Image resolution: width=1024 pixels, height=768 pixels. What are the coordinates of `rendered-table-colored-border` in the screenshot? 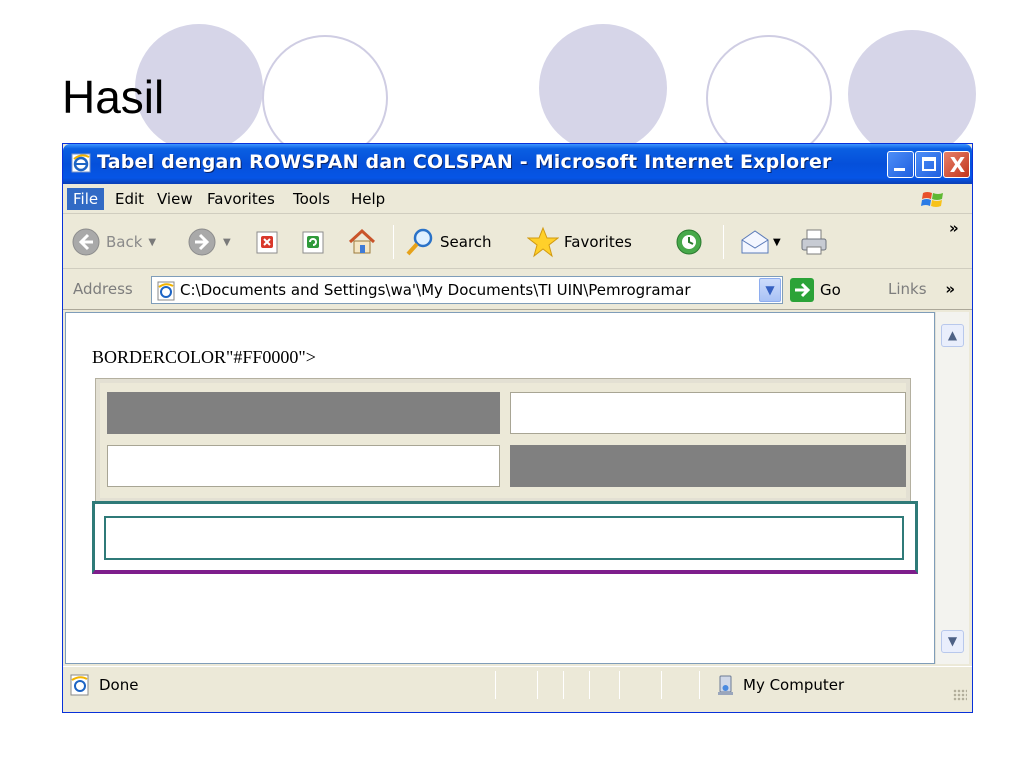 It's located at (505, 537).